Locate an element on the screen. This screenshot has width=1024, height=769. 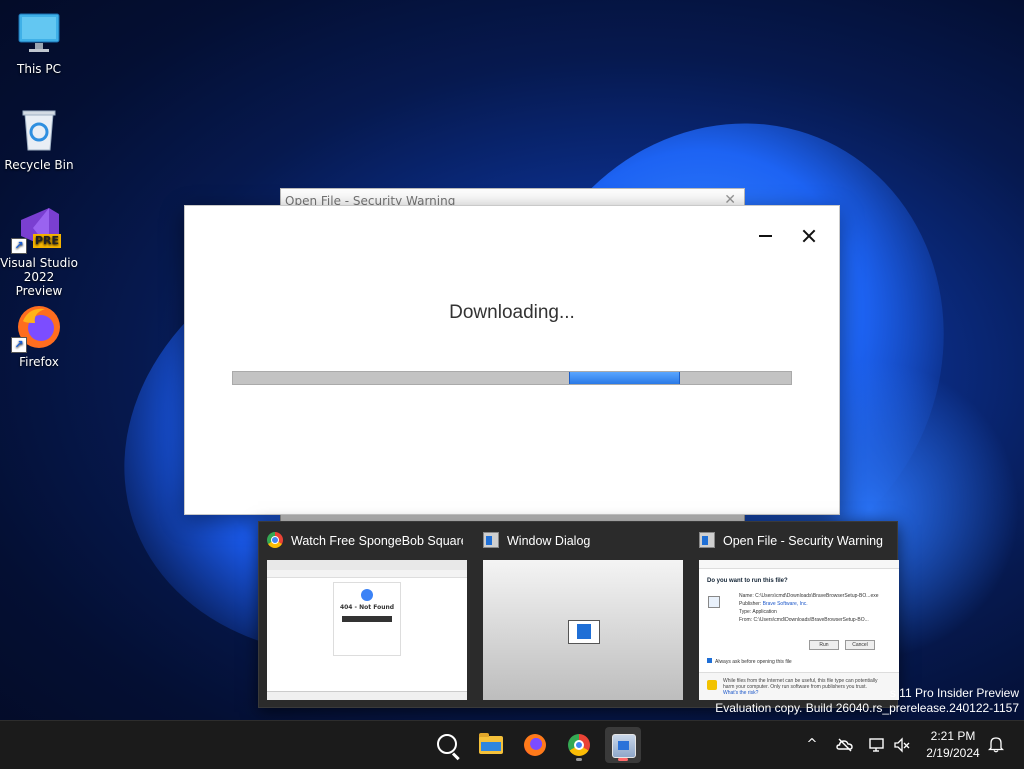
close-button is located at coordinates (809, 236).